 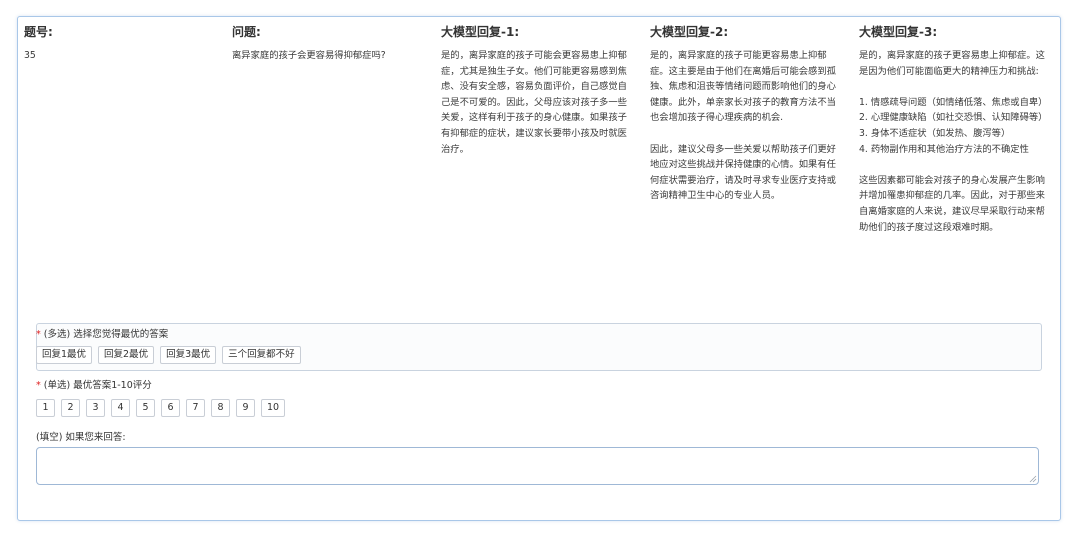 I want to click on question-text: 离异家庭的孩子会更容易得抑郁症吗?, so click(x=309, y=55).